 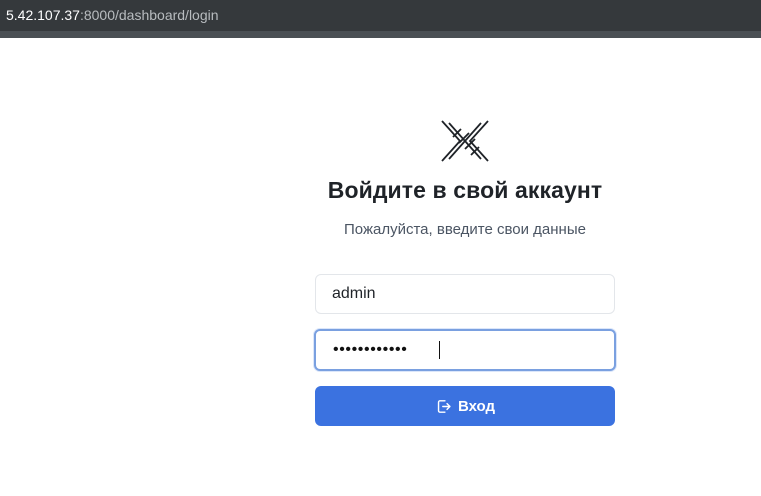 I want to click on crossed-barbed-wire-icon, so click(x=465, y=141).